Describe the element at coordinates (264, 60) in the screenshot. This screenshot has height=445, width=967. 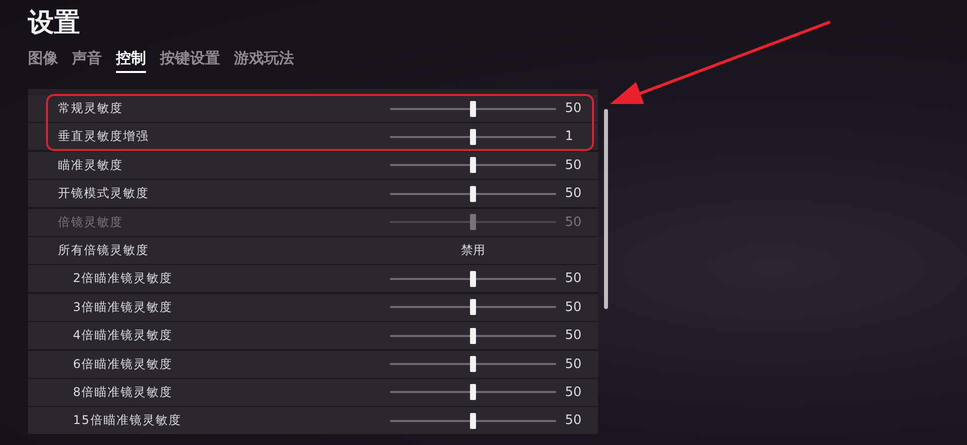
I see `tab: 游戏玩法` at that location.